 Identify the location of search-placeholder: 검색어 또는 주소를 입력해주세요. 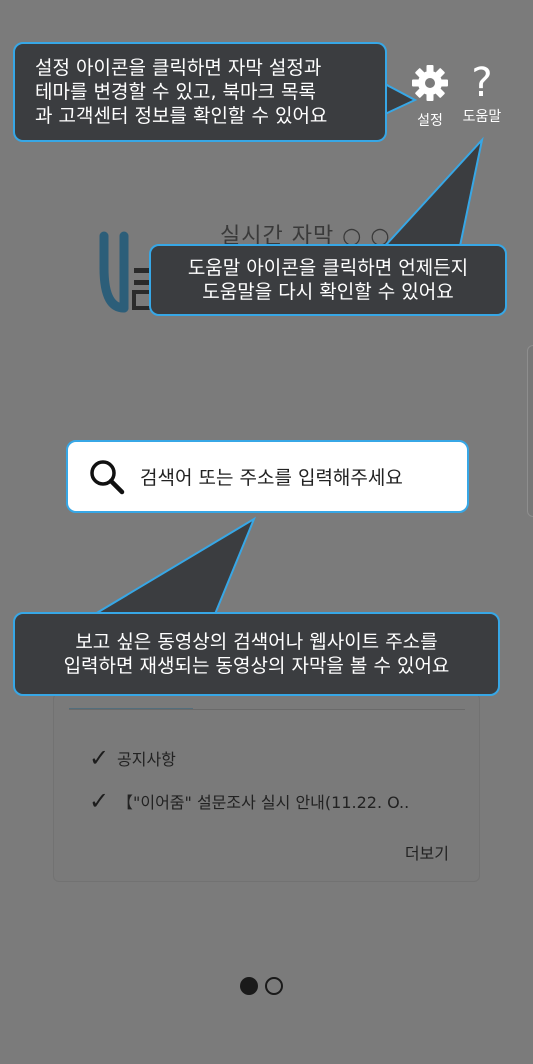
(271, 478).